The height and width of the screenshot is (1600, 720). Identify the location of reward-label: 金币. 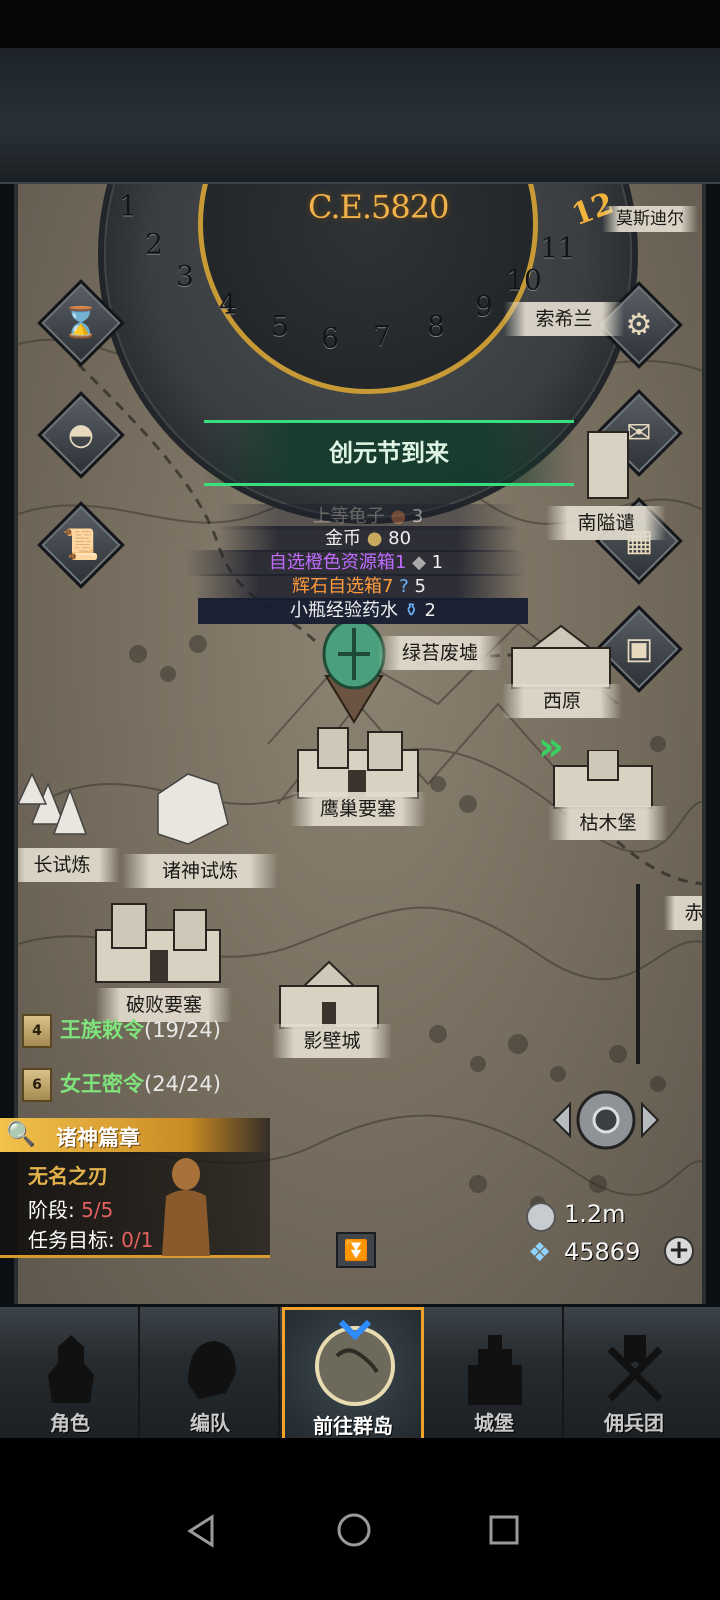
(342, 538).